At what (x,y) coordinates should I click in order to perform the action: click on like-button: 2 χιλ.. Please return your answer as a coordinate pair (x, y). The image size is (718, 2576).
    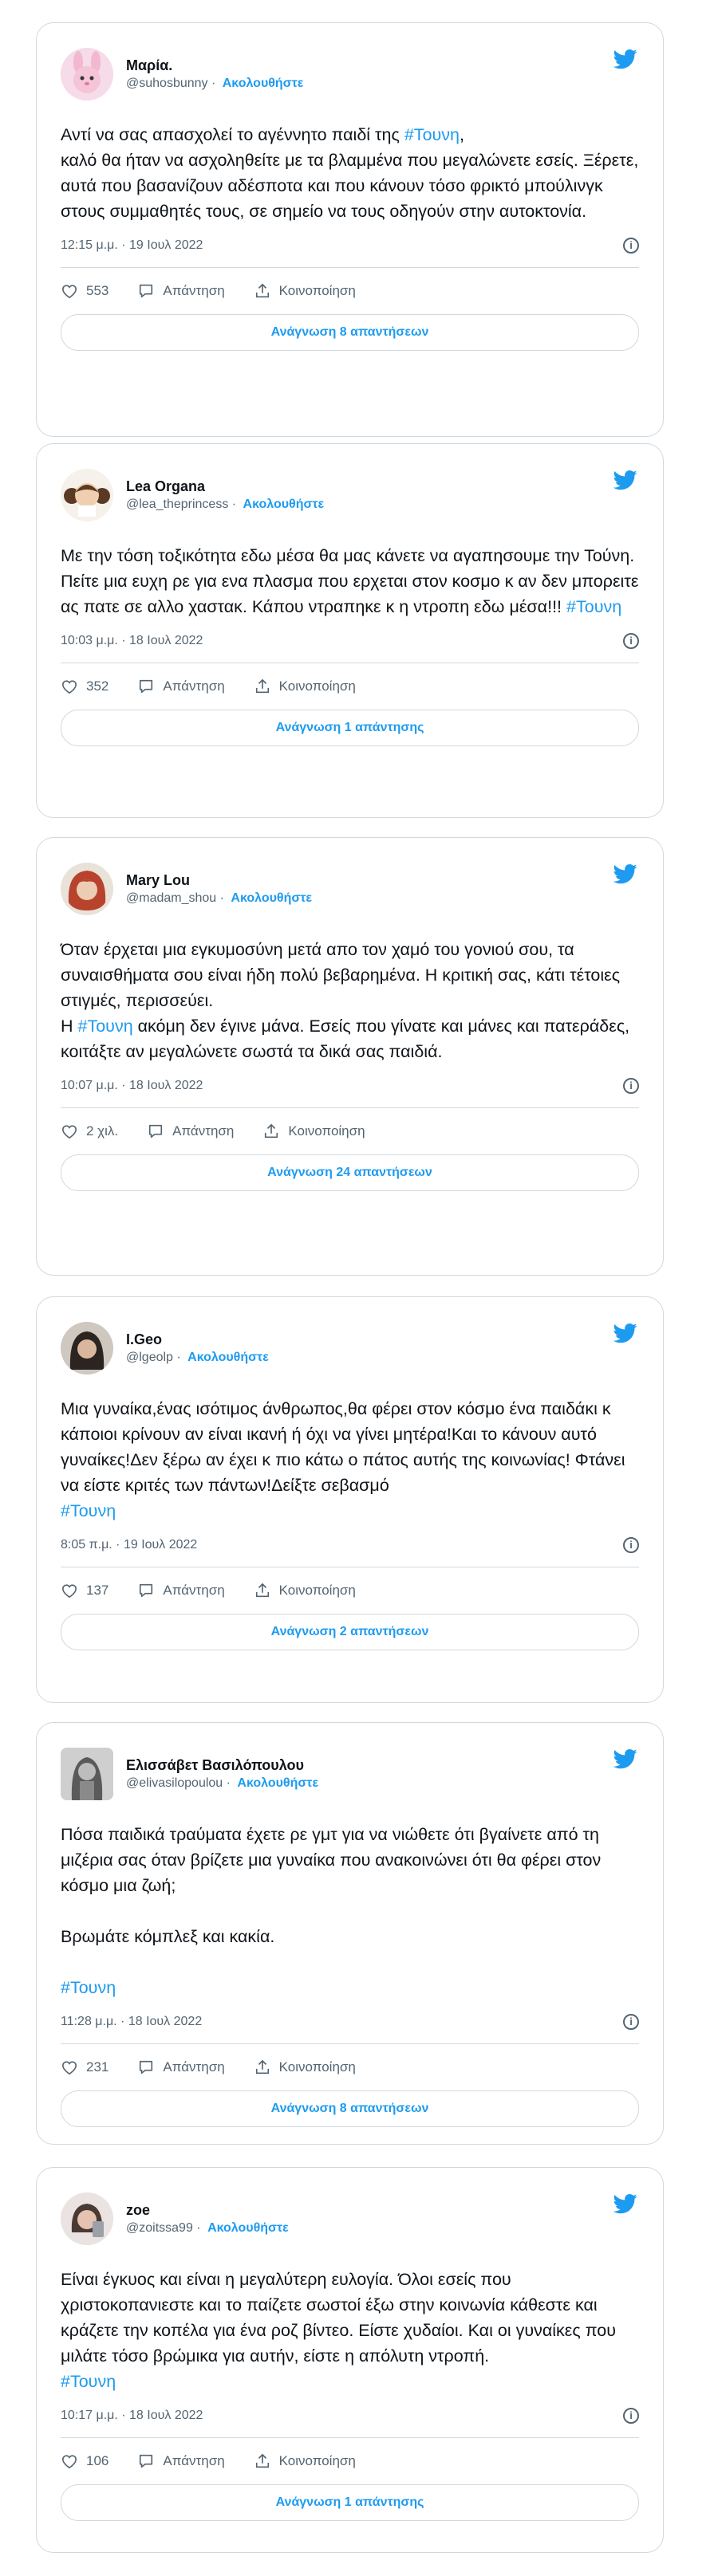
    Looking at the image, I should click on (89, 1131).